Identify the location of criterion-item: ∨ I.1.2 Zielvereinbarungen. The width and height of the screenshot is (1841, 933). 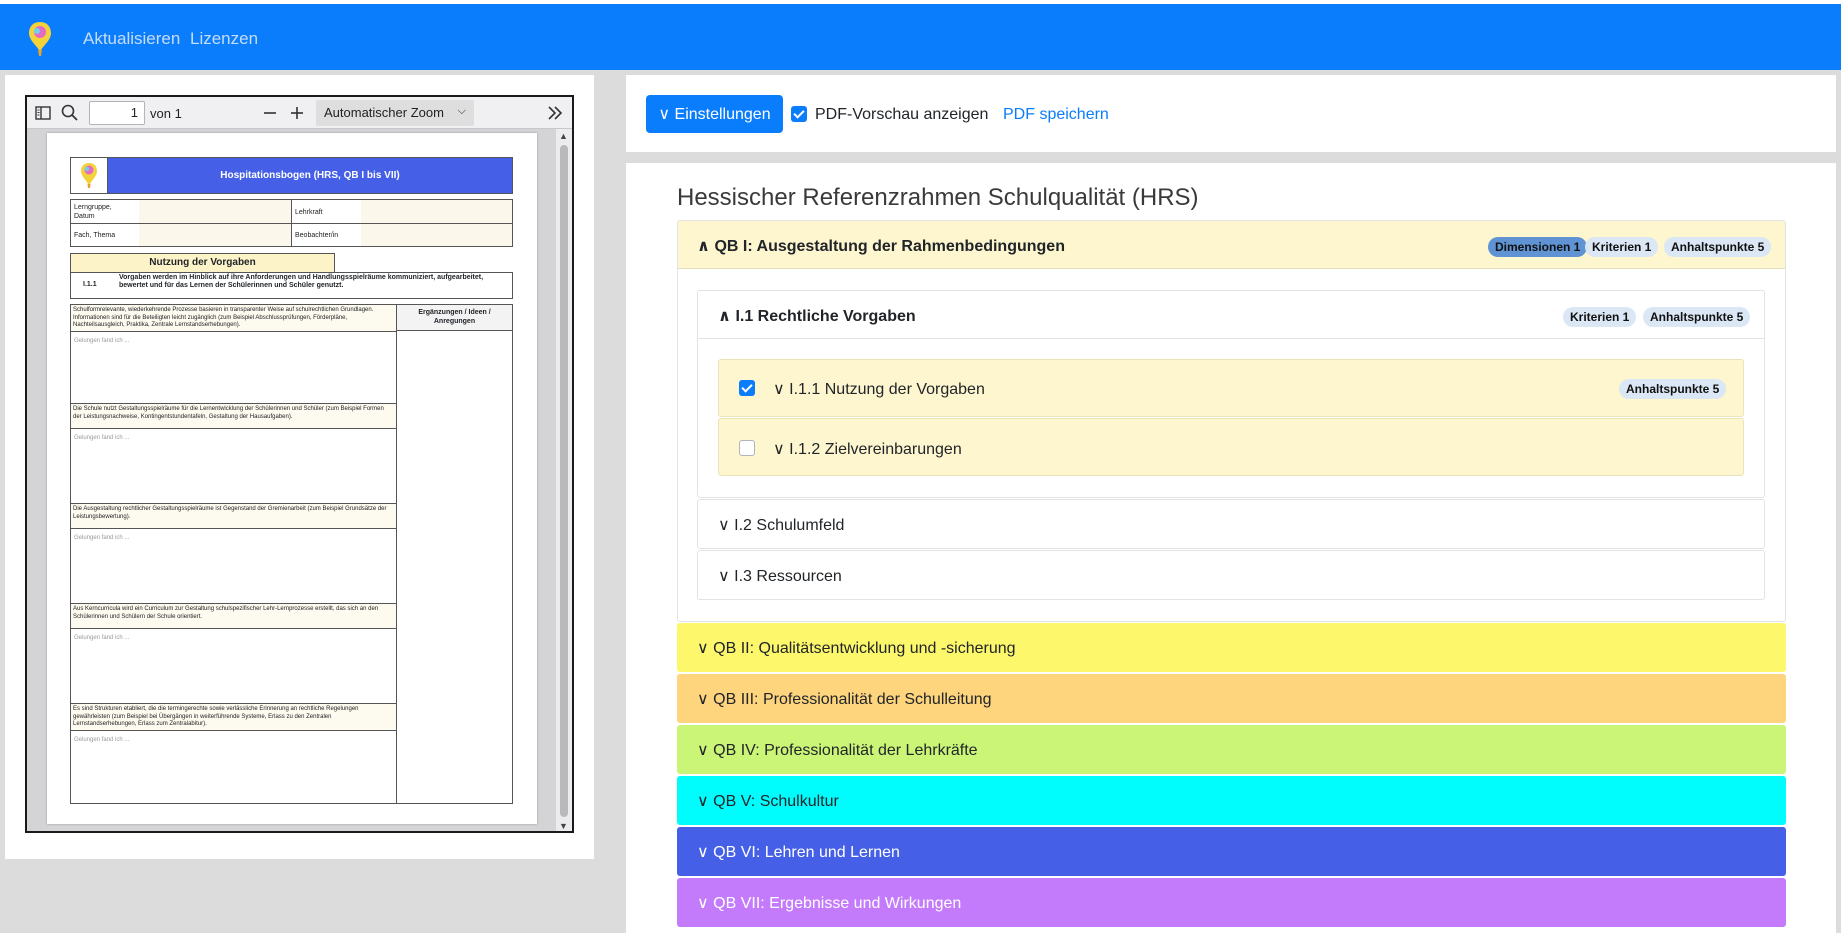
(1231, 447).